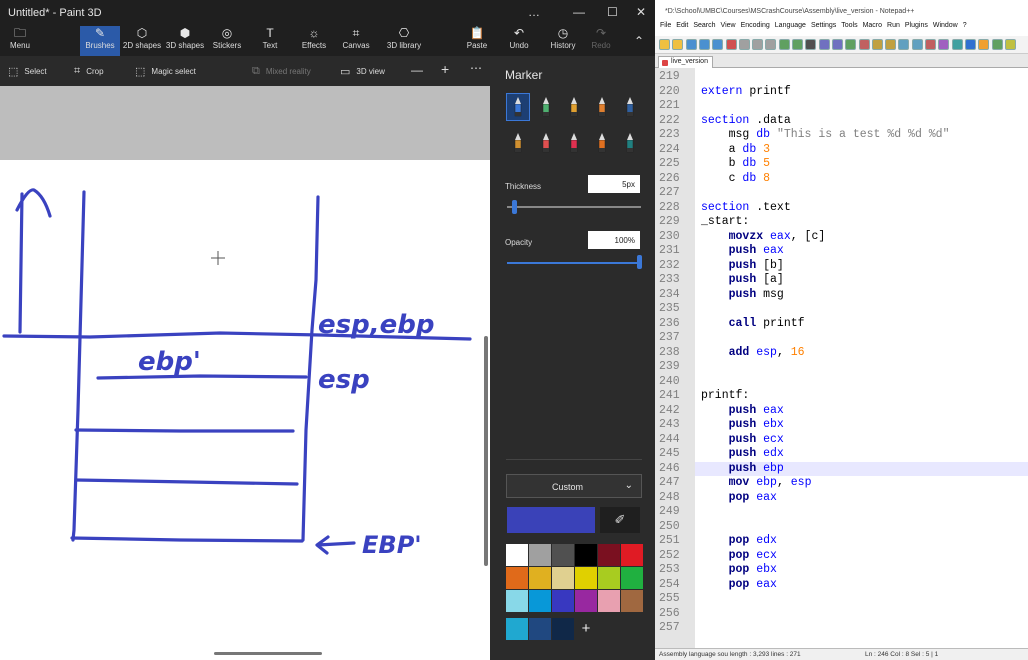 This screenshot has height=660, width=1028. Describe the element at coordinates (579, 12) in the screenshot. I see `minimize-button: —` at that location.